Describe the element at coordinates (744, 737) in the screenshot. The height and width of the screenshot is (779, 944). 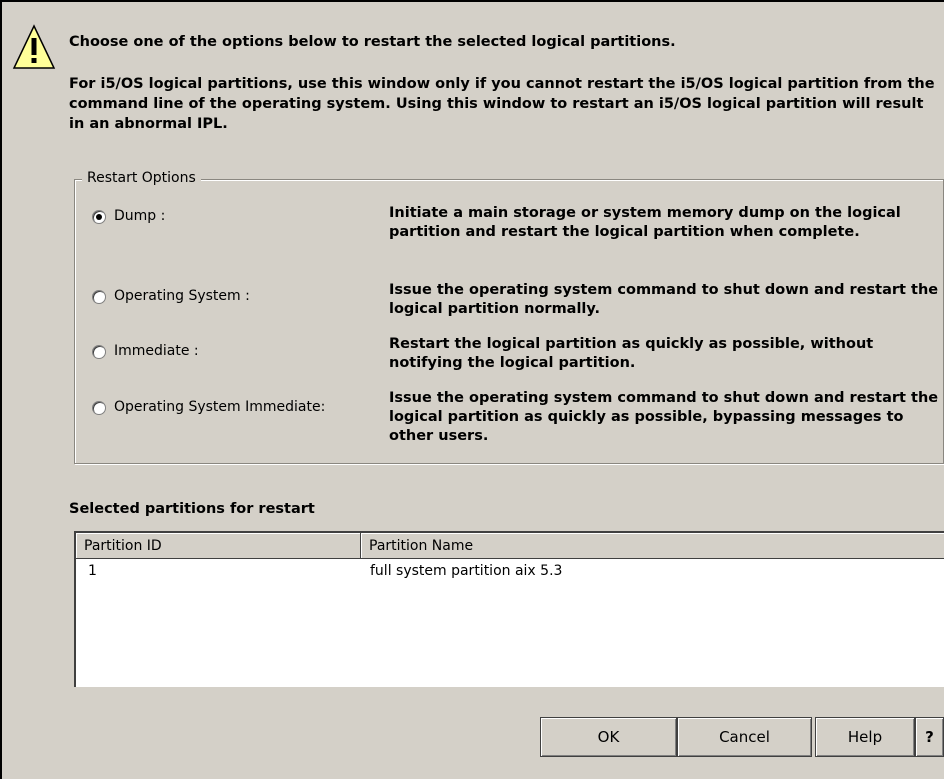
I see `cancel-button: Cancel` at that location.